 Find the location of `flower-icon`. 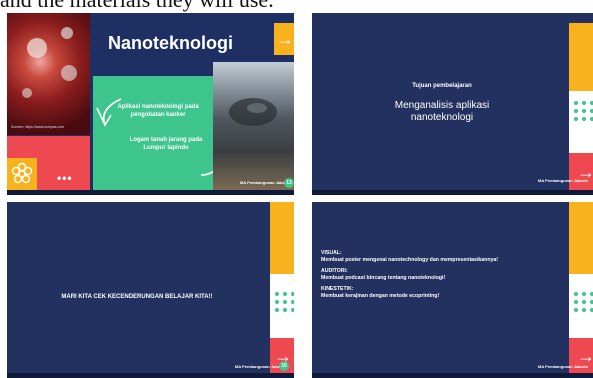

flower-icon is located at coordinates (22, 173).